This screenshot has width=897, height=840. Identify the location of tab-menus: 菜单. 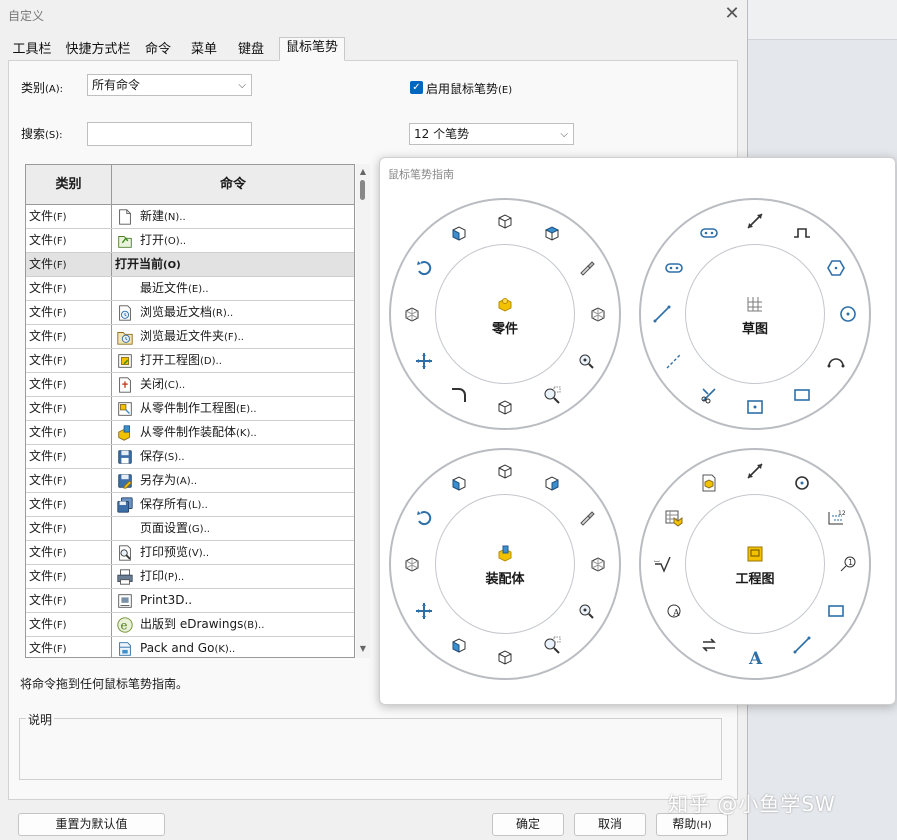
(204, 50).